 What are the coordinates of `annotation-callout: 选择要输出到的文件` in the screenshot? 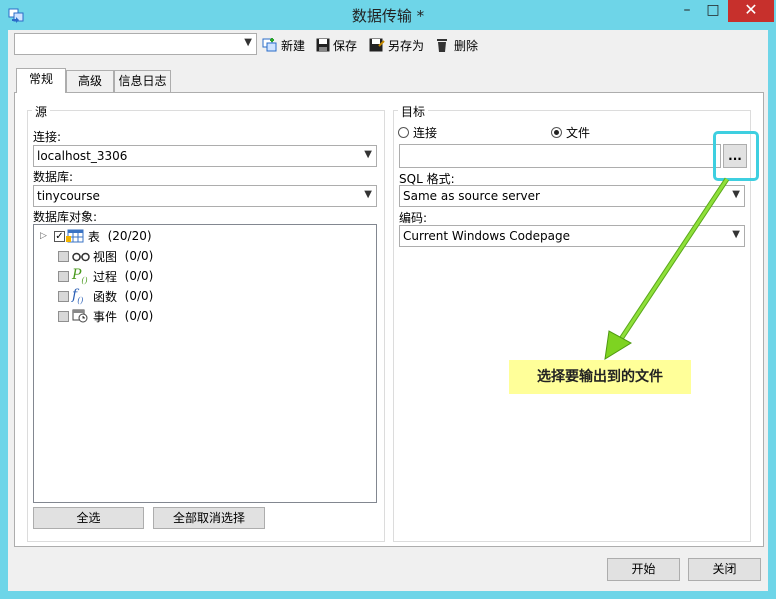 It's located at (600, 377).